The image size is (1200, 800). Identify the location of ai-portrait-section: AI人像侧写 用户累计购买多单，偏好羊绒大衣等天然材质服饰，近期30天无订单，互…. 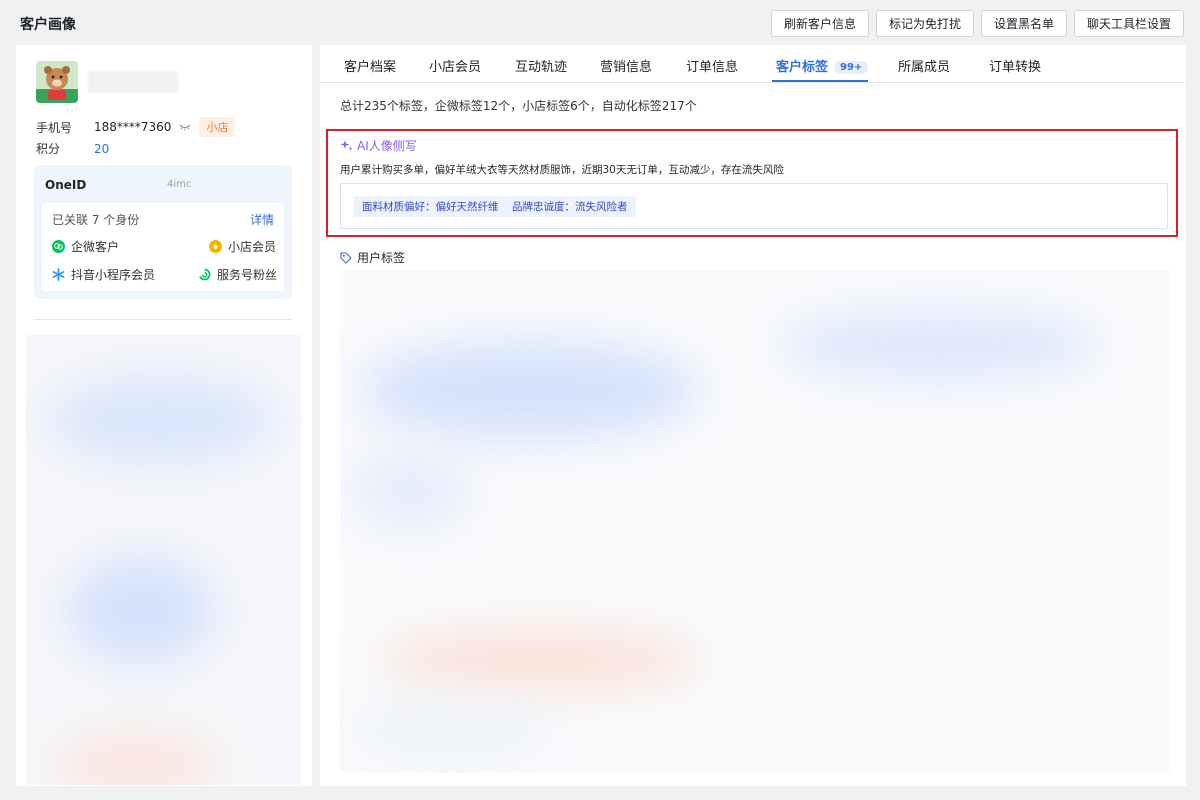
(752, 183).